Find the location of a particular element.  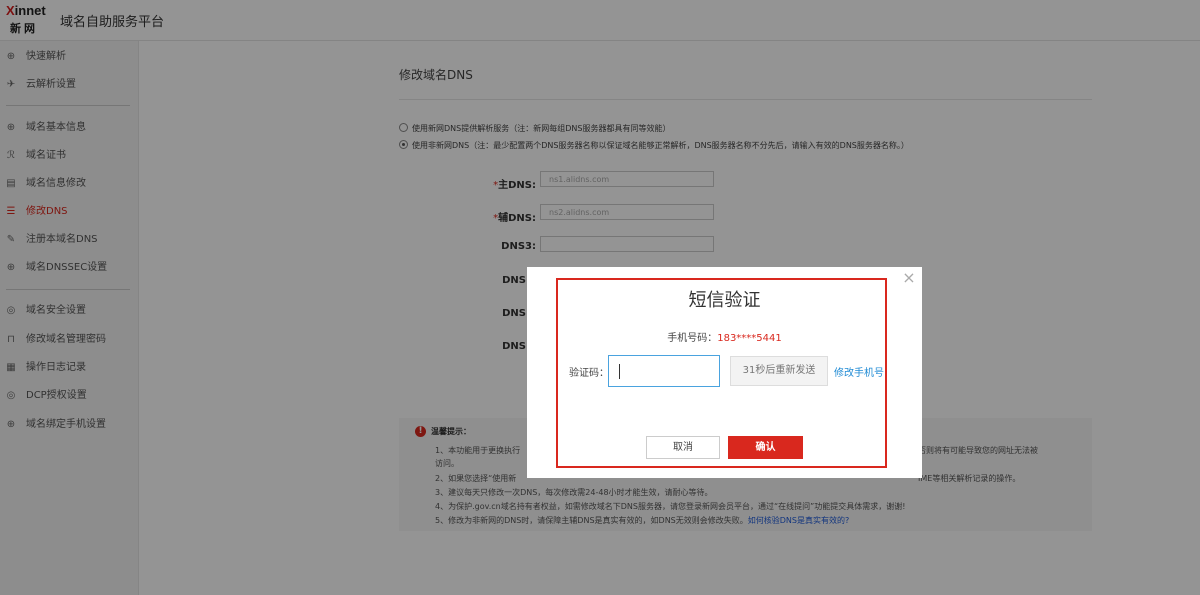

phone-number-line: 手机号码：183****5441 is located at coordinates (724, 336).